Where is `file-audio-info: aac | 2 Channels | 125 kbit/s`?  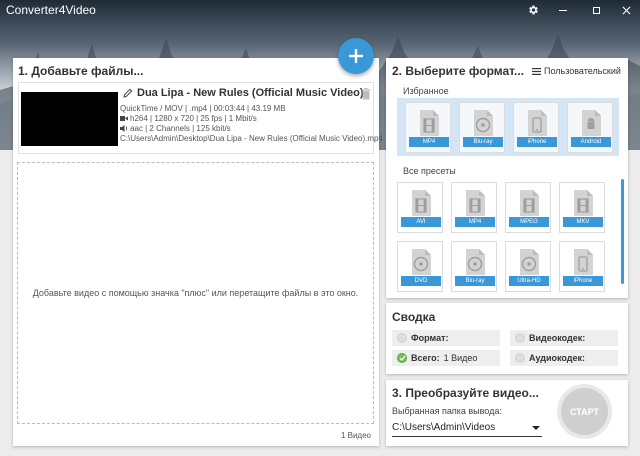 file-audio-info: aac | 2 Channels | 125 kbit/s is located at coordinates (180, 128).